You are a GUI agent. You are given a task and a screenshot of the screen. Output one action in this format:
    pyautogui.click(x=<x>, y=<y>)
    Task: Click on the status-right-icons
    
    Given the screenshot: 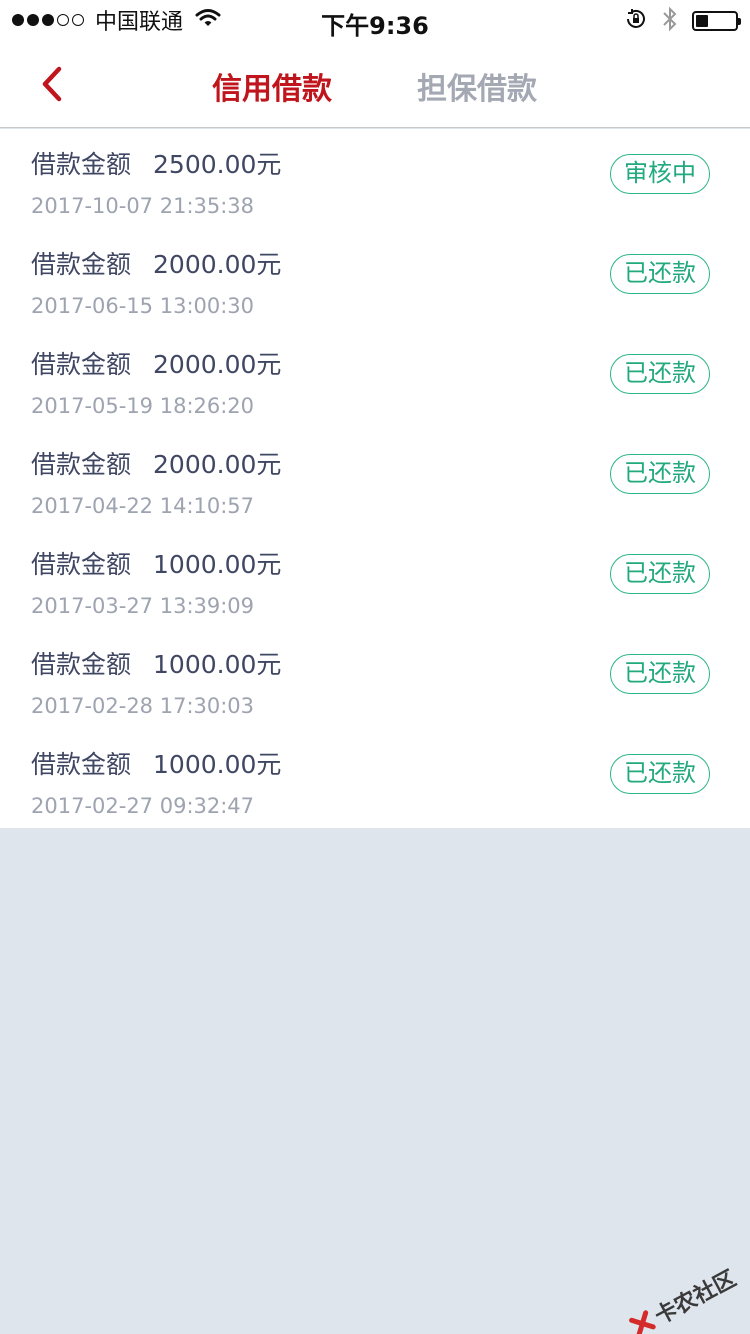 What is the action you would take?
    pyautogui.click(x=675, y=21)
    